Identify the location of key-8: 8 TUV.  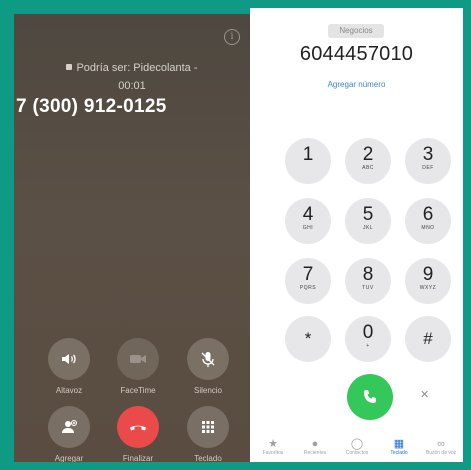
(368, 281).